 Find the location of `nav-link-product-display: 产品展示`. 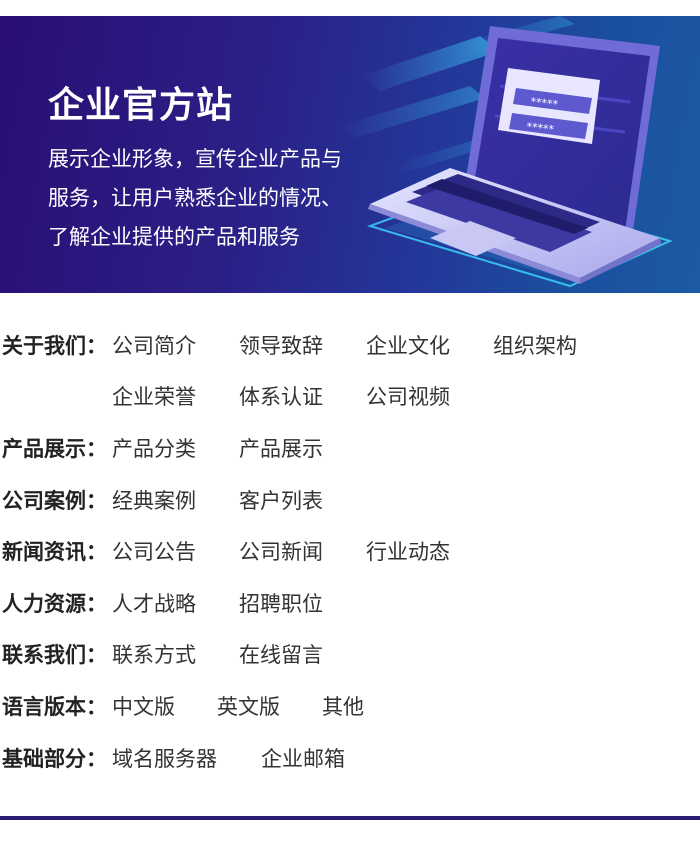

nav-link-product-display: 产品展示 is located at coordinates (281, 448).